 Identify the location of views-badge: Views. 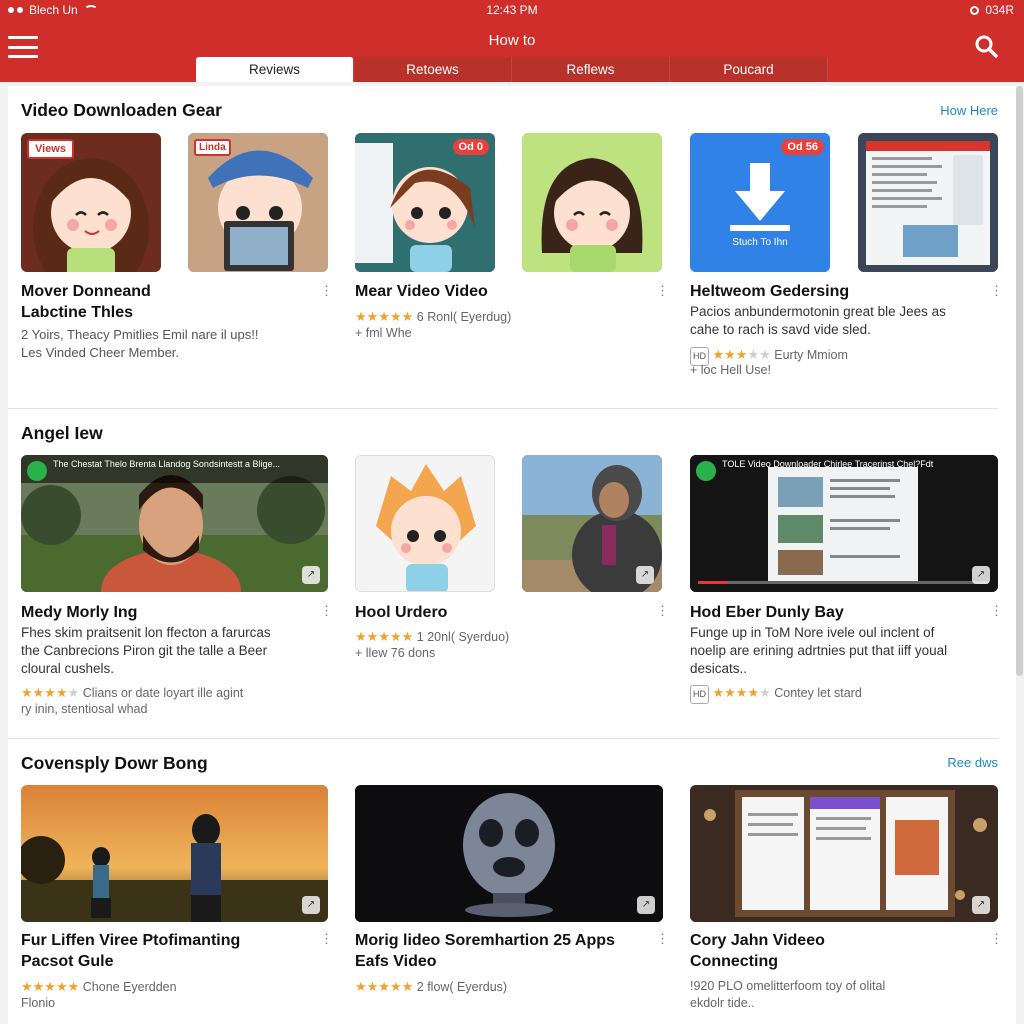
(50, 149).